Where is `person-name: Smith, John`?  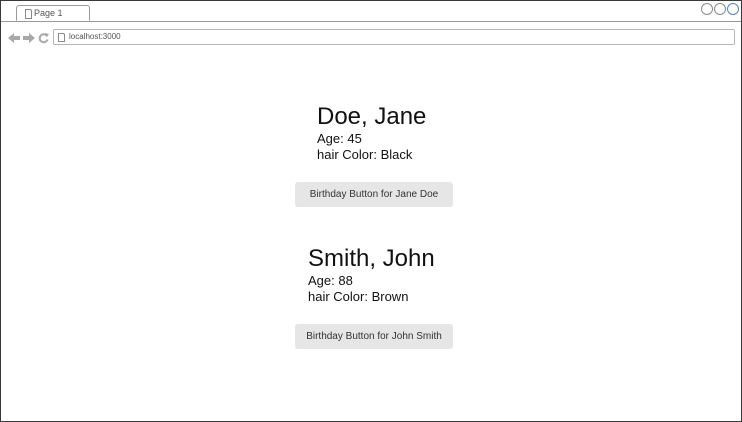 person-name: Smith, John is located at coordinates (371, 258).